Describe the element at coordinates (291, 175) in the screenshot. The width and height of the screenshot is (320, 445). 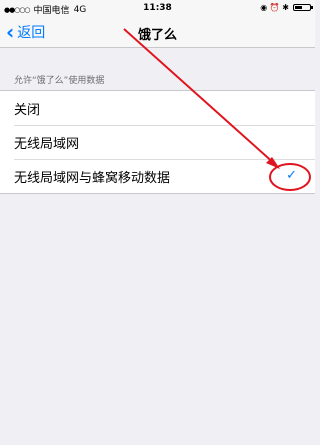
I see `checkmark-icon: ✓` at that location.